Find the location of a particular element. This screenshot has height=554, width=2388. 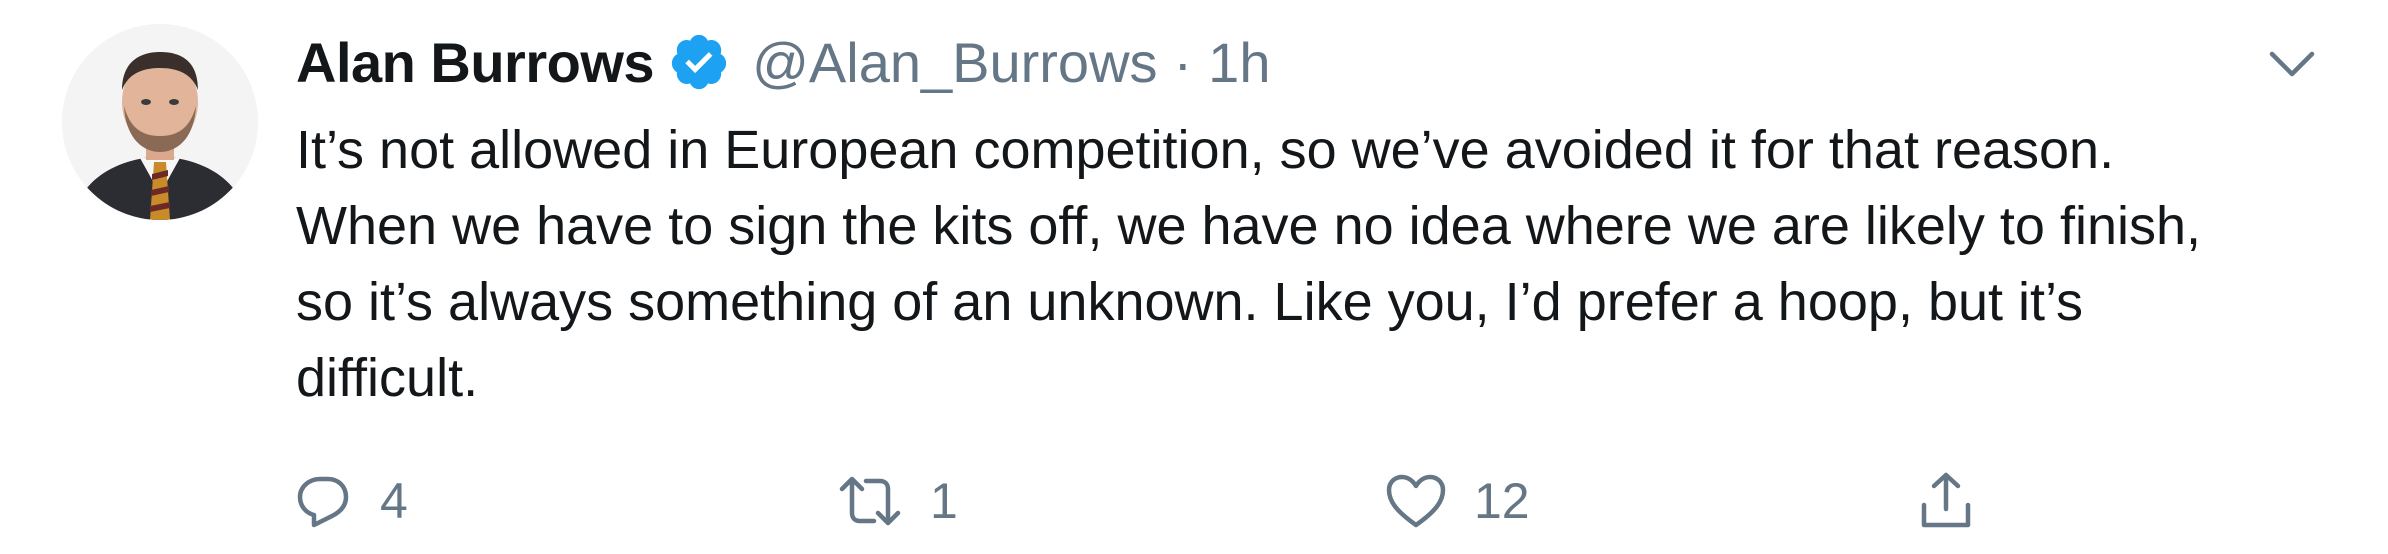

reply-button: 4 is located at coordinates (352, 501).